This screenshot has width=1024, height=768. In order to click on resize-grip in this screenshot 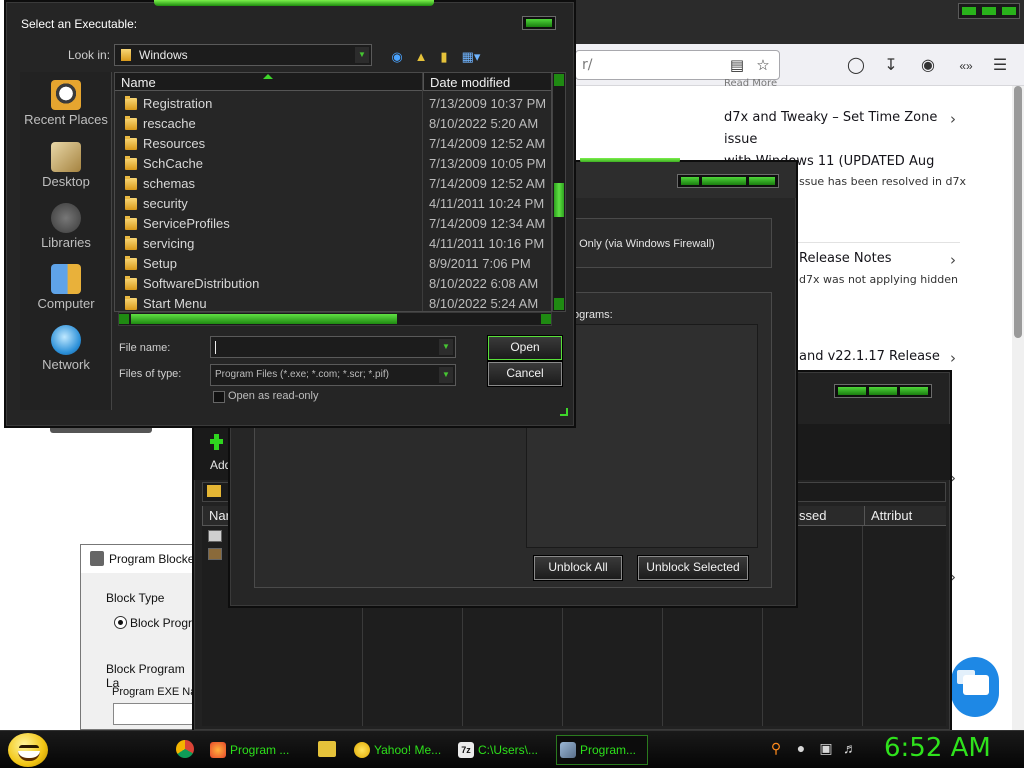, I will do `click(564, 412)`.